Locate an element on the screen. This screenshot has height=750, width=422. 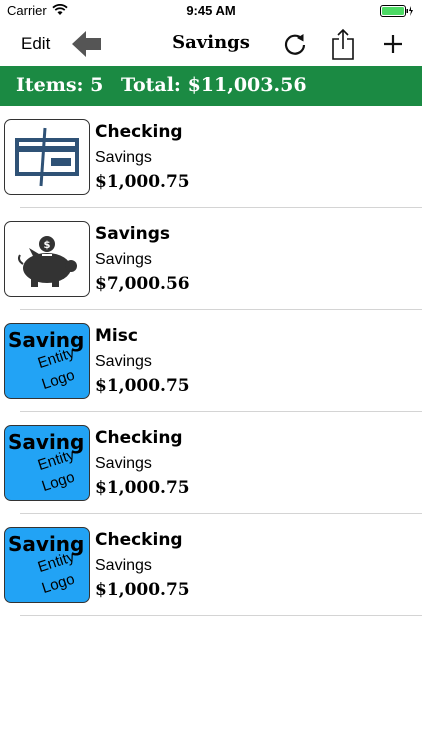
battery-icon is located at coordinates (397, 11).